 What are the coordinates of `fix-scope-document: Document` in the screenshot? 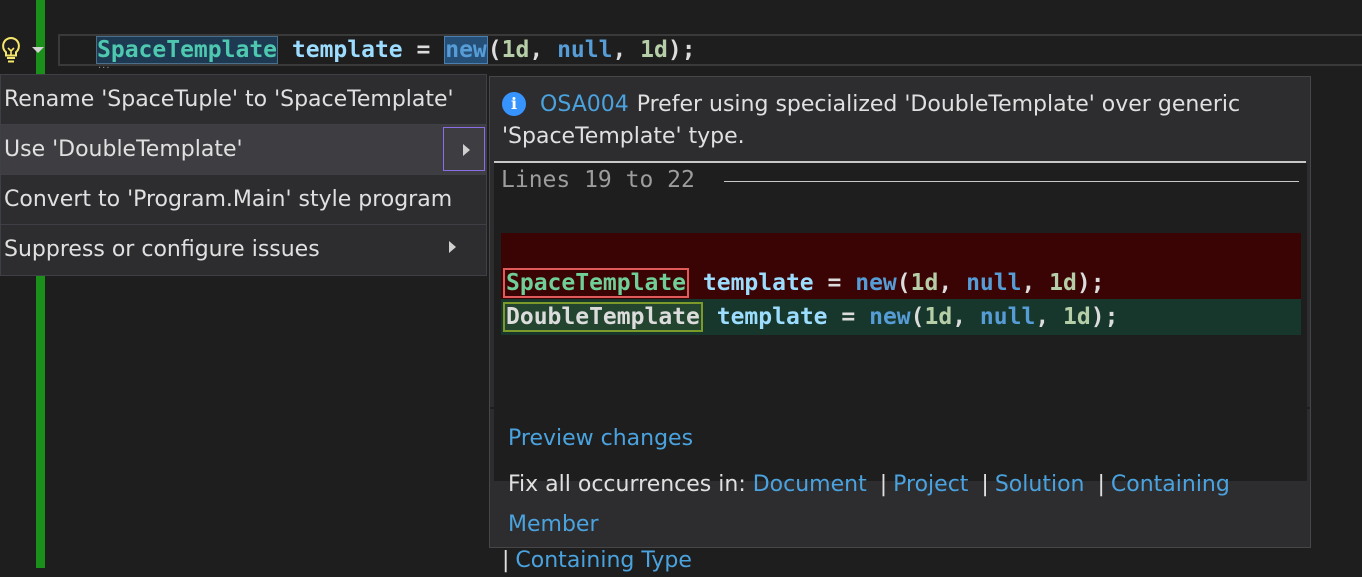 It's located at (810, 484).